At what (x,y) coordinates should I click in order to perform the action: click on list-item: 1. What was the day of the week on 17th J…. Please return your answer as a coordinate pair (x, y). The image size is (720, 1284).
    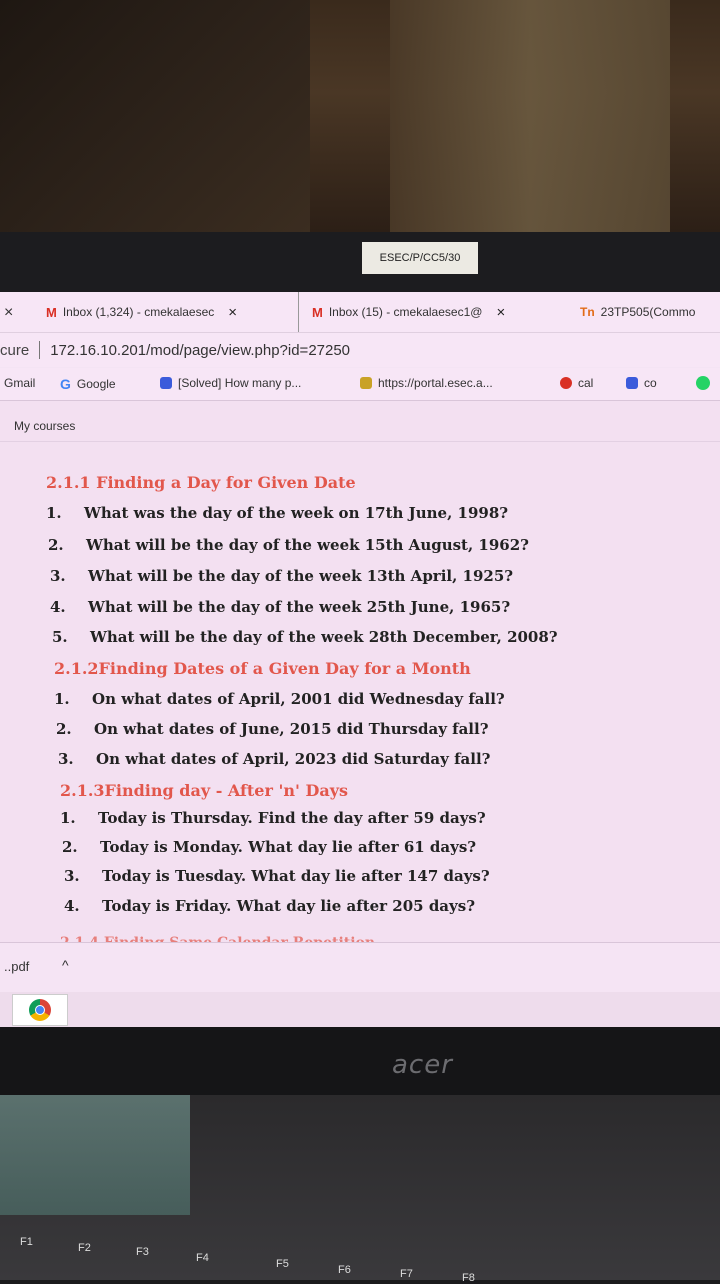
    Looking at the image, I should click on (277, 513).